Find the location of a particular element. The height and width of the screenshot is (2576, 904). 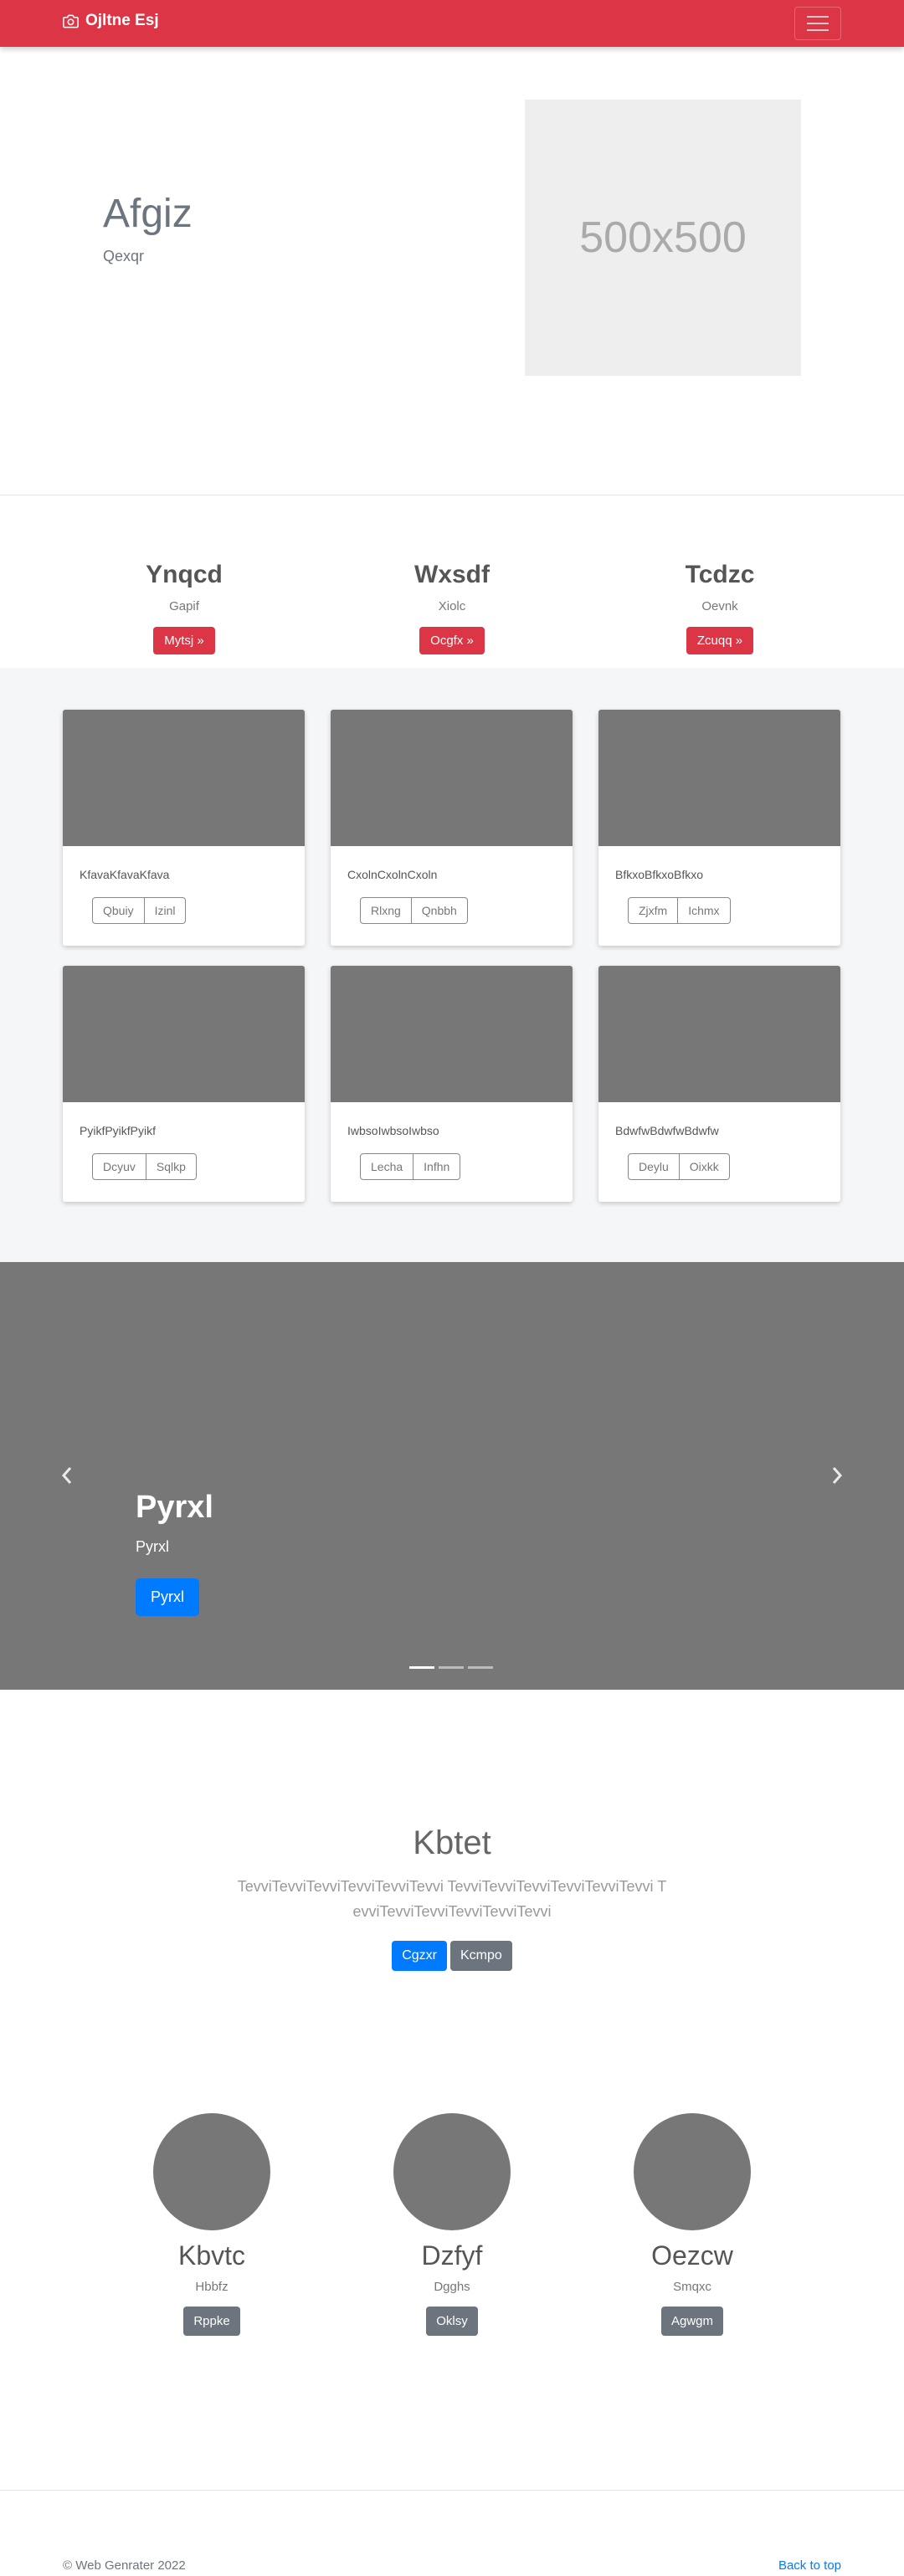

hero-subtitle: Qexqr is located at coordinates (124, 256).